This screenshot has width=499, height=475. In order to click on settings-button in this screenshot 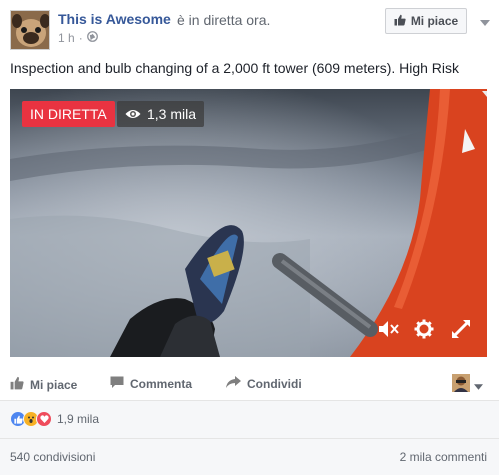, I will do `click(424, 330)`.